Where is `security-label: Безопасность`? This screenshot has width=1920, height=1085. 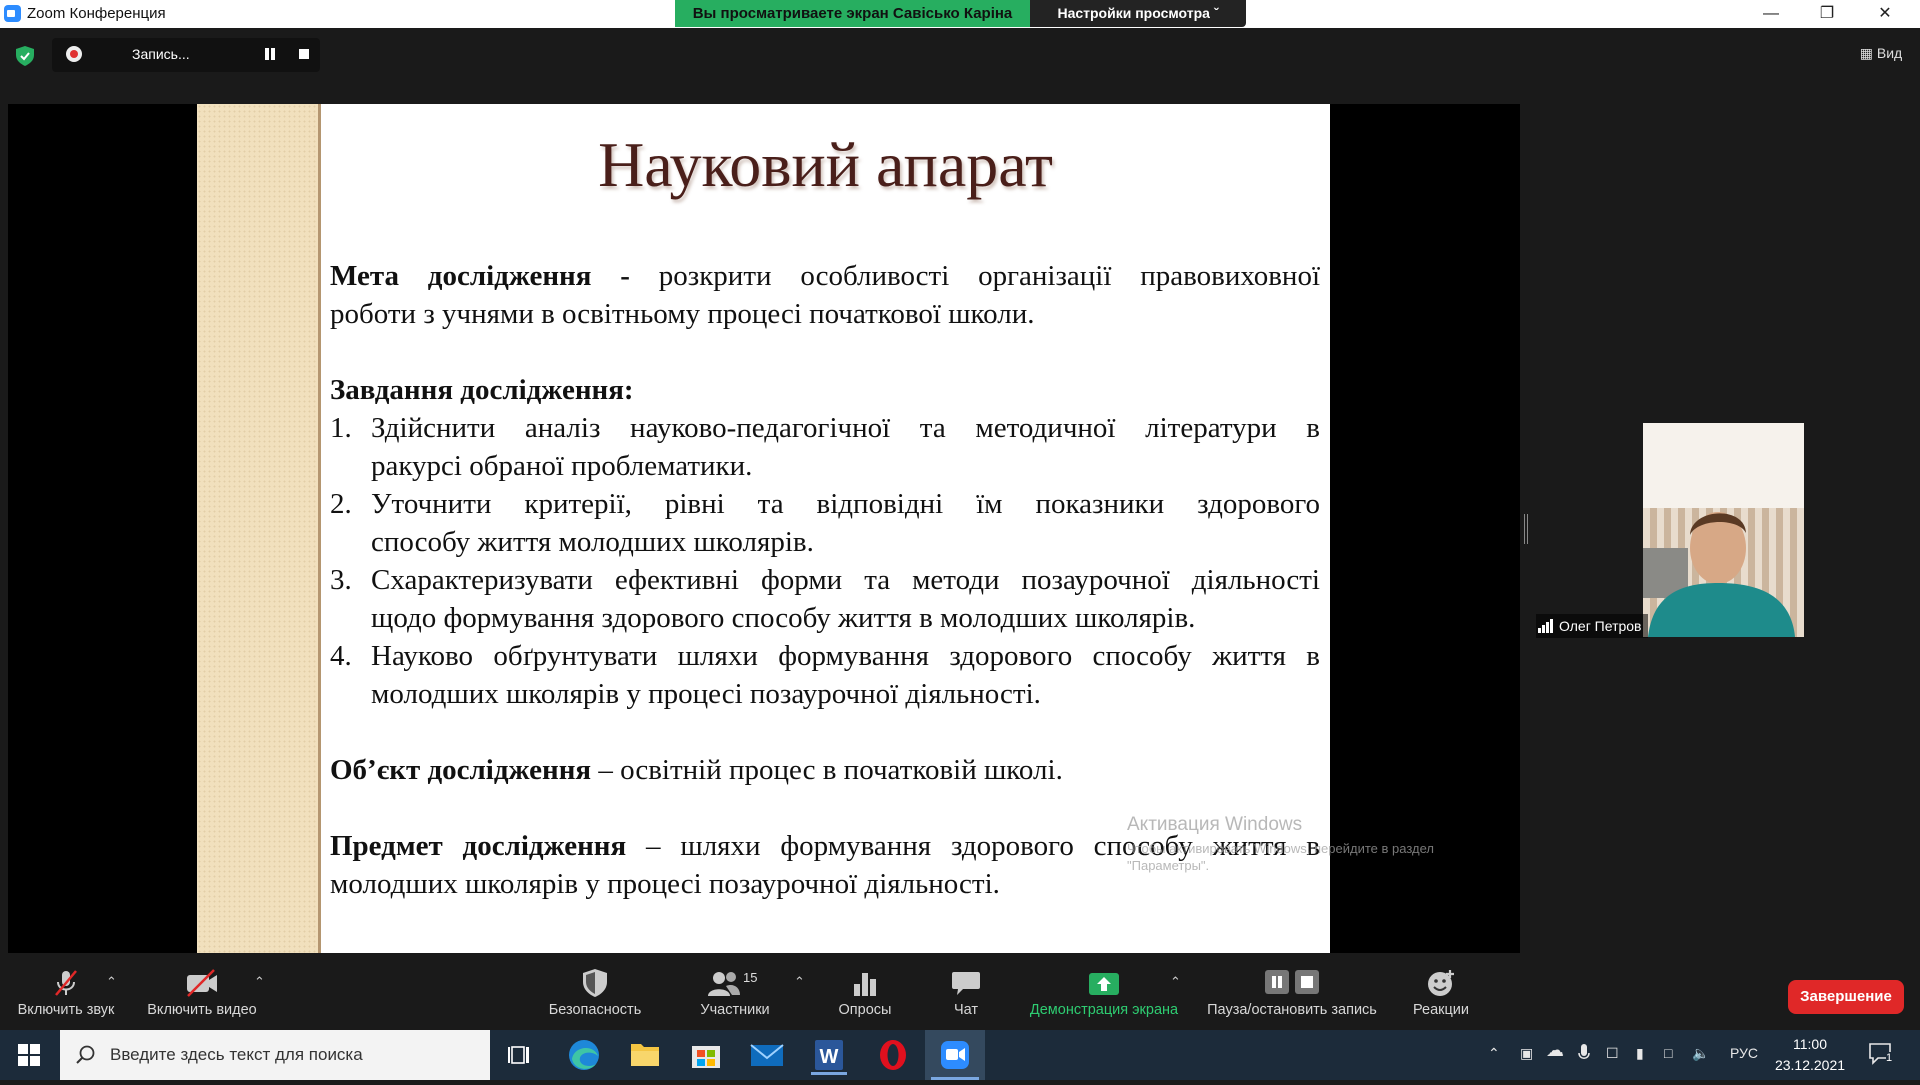 security-label: Безопасность is located at coordinates (595, 1010).